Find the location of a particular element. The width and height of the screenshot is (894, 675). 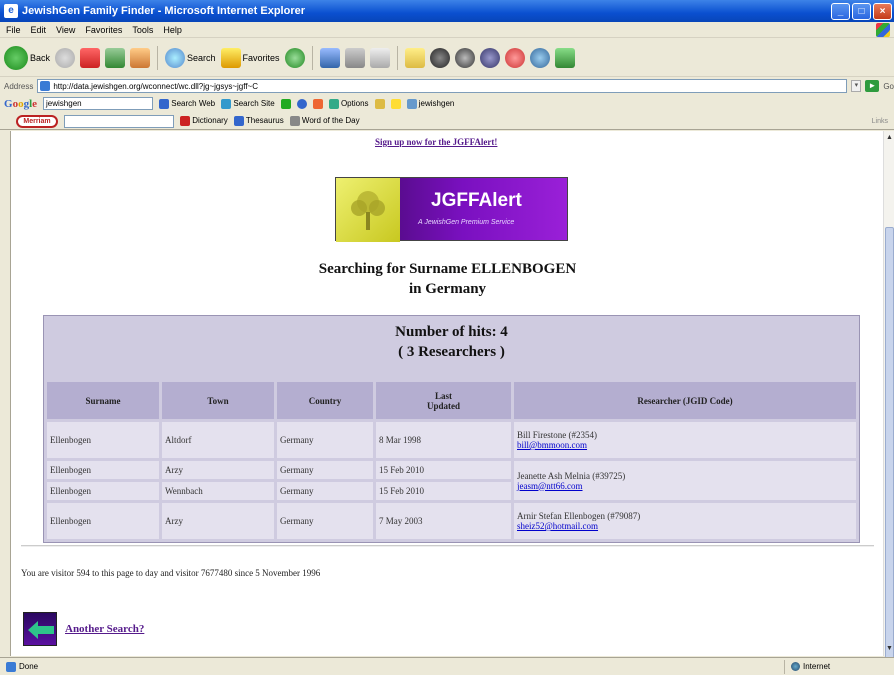

info-icon is located at coordinates (301, 103).